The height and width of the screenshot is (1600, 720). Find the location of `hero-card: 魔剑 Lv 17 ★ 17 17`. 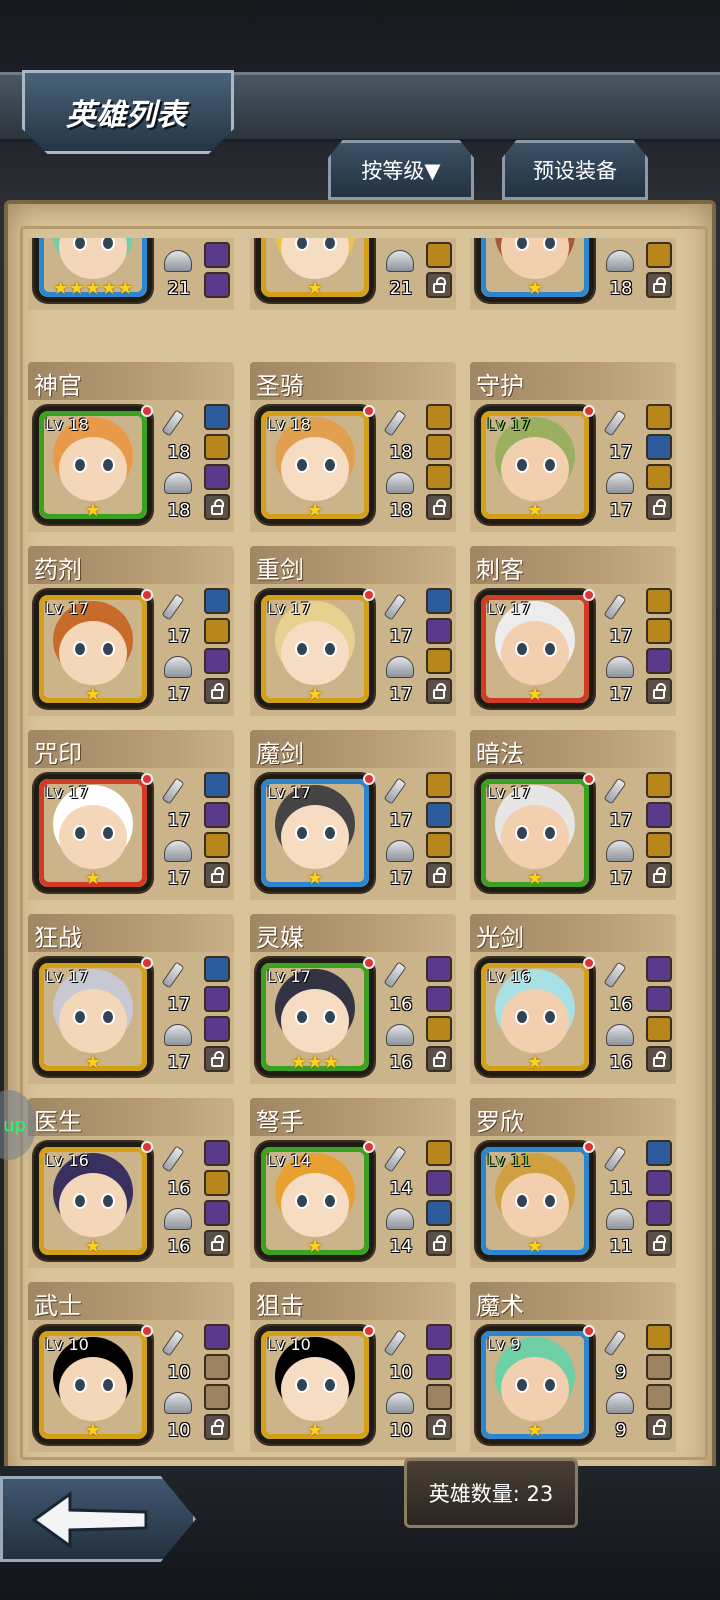

hero-card: 魔剑 Lv 17 ★ 17 17 is located at coordinates (353, 816).